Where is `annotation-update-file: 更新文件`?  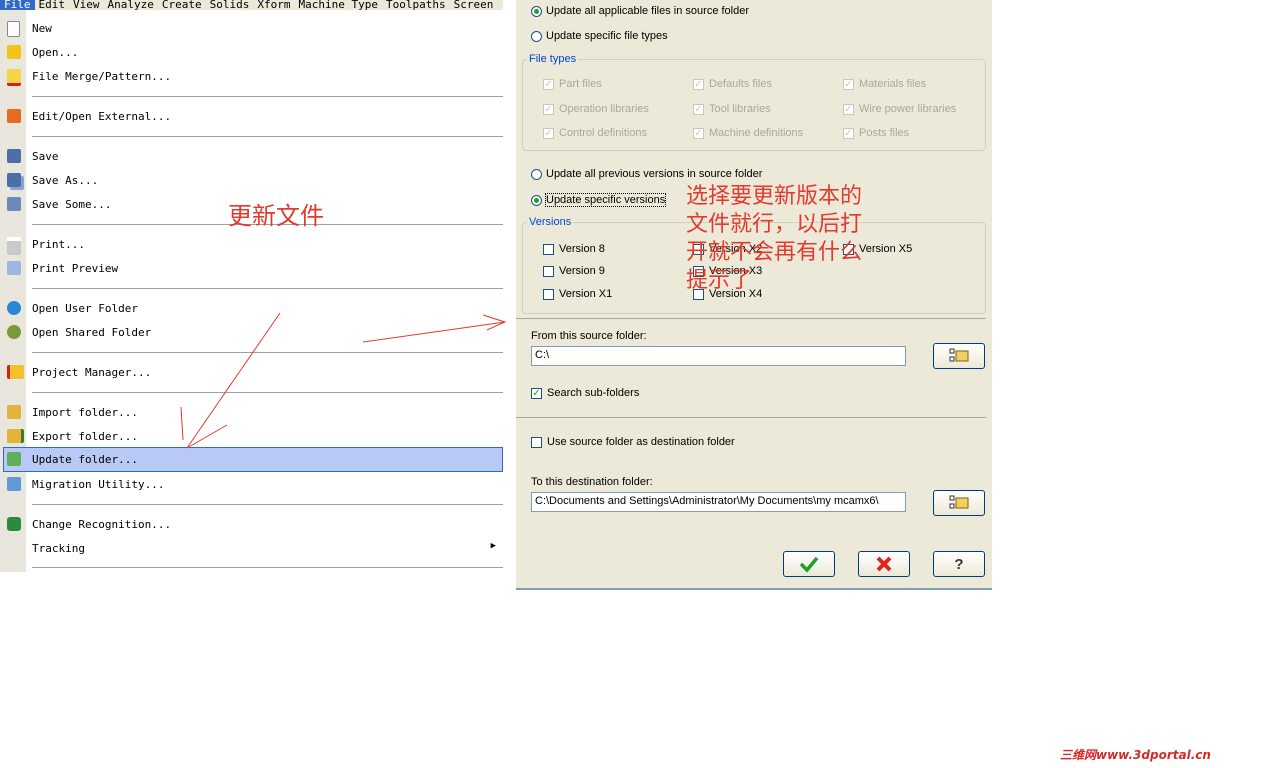
annotation-update-file: 更新文件 is located at coordinates (276, 216).